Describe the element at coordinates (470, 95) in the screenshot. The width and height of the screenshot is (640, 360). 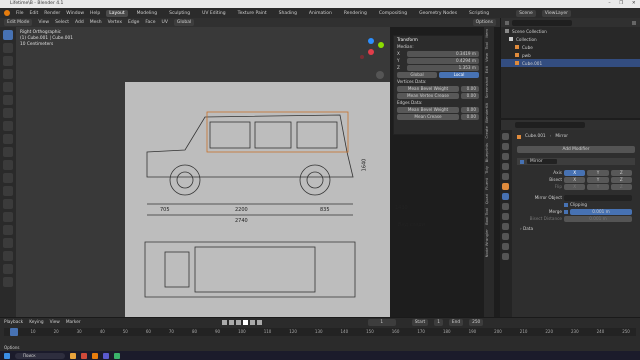
I see `mean-vertex-crease-field: 0.00` at that location.